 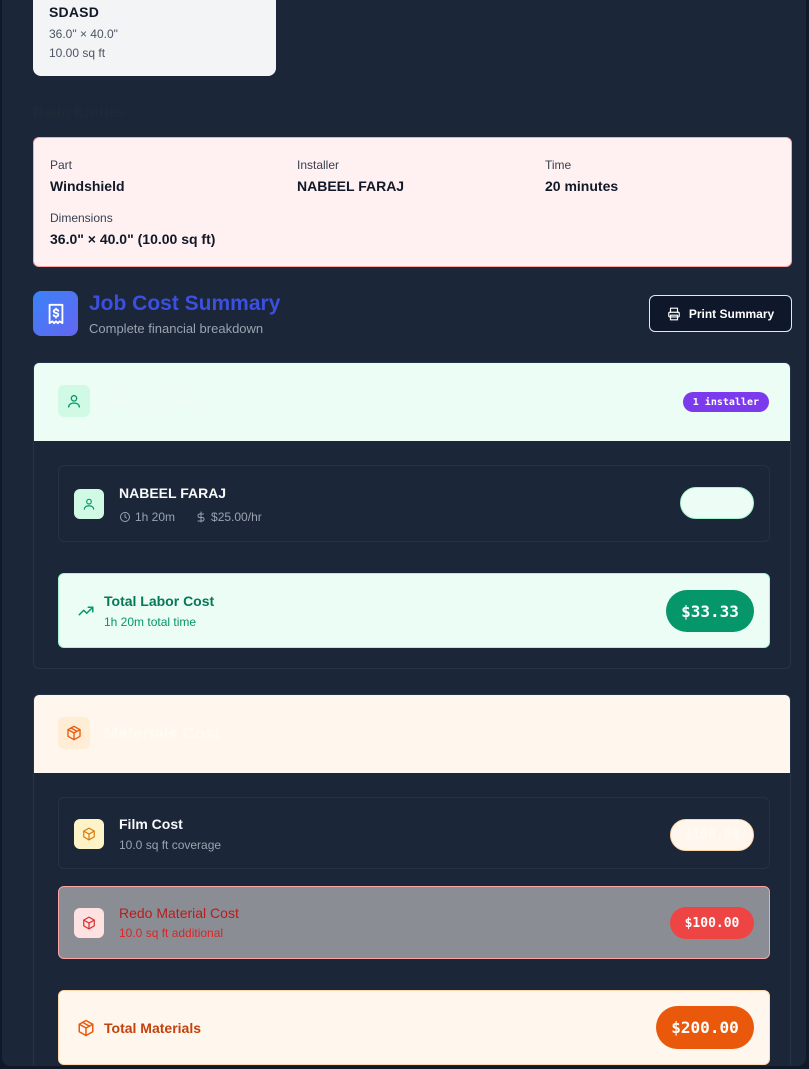 I want to click on labor-costs-title: Labor Costs, so click(x=154, y=401).